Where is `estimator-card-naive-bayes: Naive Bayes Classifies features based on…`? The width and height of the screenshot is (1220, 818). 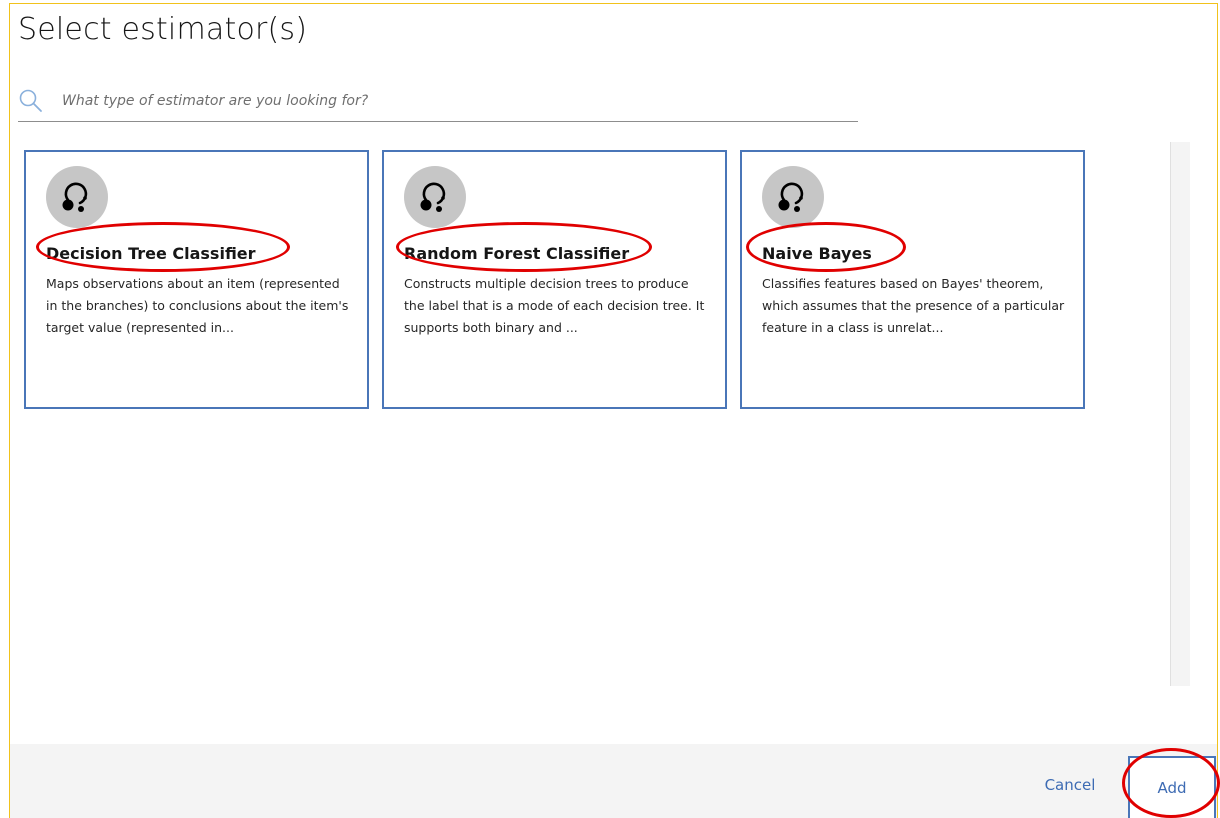
estimator-card-naive-bayes: Naive Bayes Classifies features based on… is located at coordinates (912, 279).